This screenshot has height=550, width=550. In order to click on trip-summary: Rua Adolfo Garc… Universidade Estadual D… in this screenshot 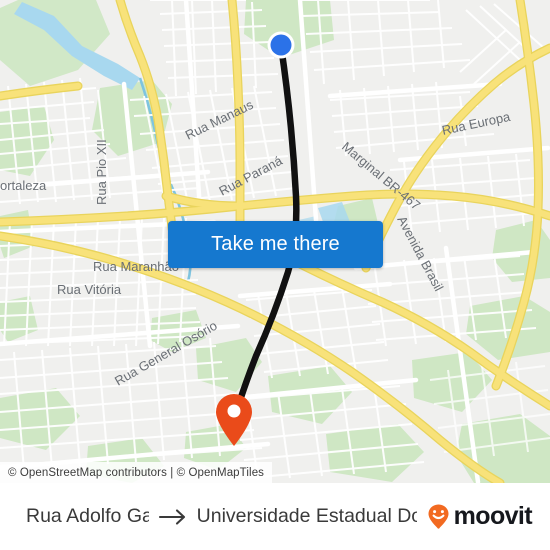, I will do `click(221, 516)`.